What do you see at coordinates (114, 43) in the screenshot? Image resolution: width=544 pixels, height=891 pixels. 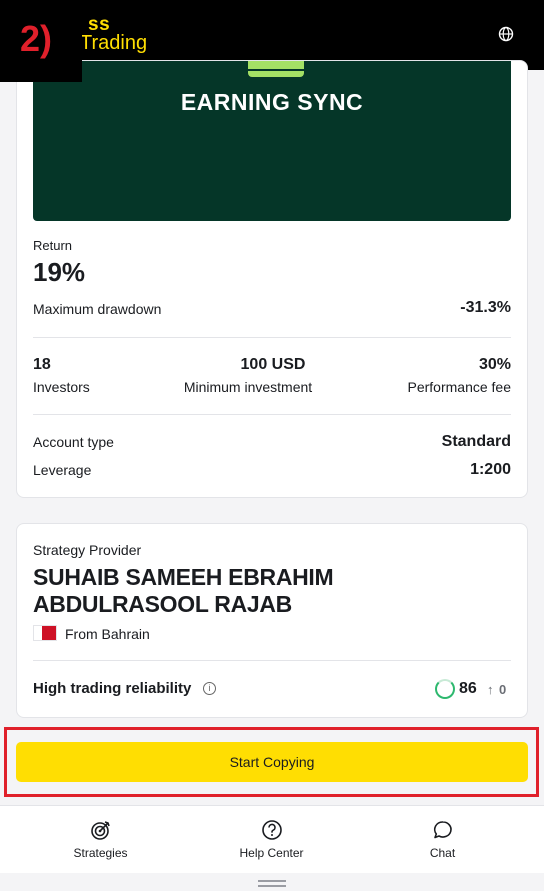 I see `logo-line2: Trading` at bounding box center [114, 43].